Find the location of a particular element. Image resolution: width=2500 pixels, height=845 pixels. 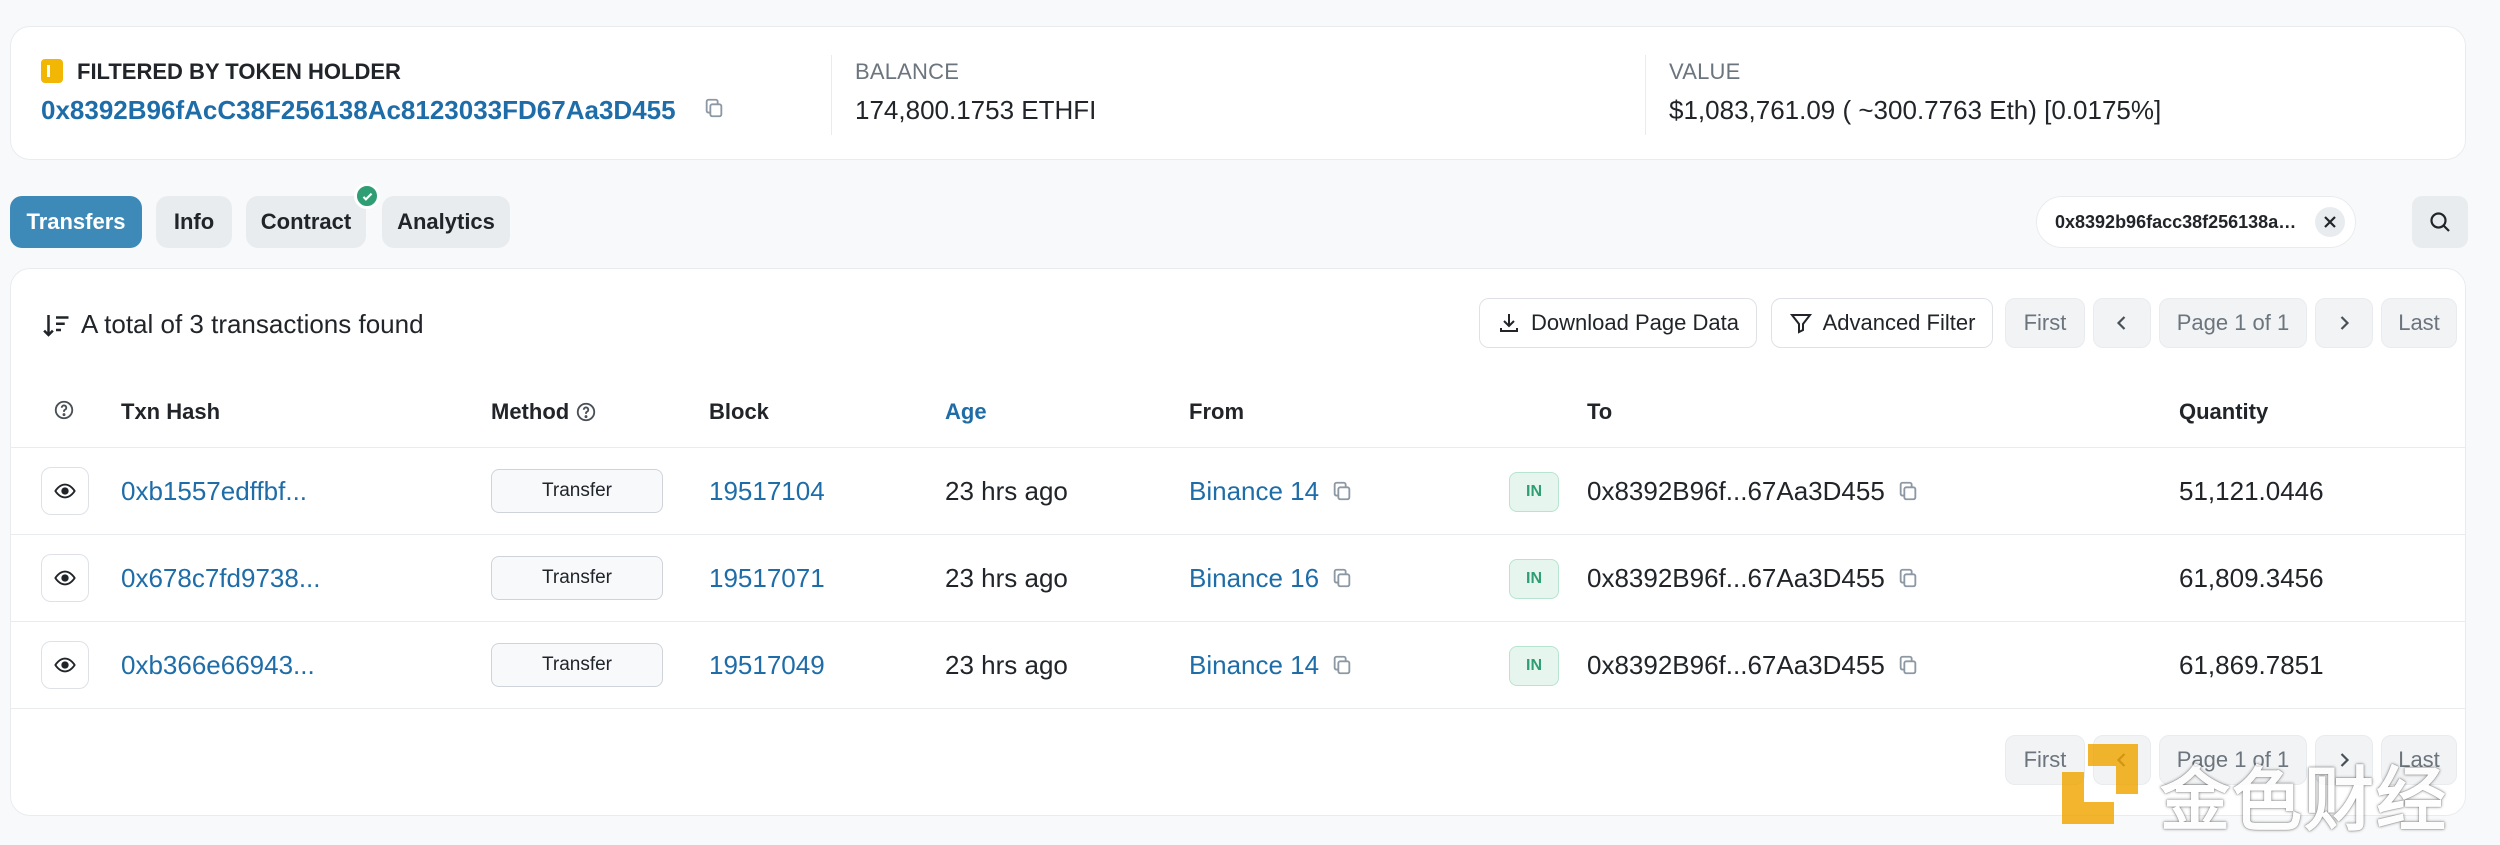

total-summary: A total of 3 transactions found is located at coordinates (232, 324).